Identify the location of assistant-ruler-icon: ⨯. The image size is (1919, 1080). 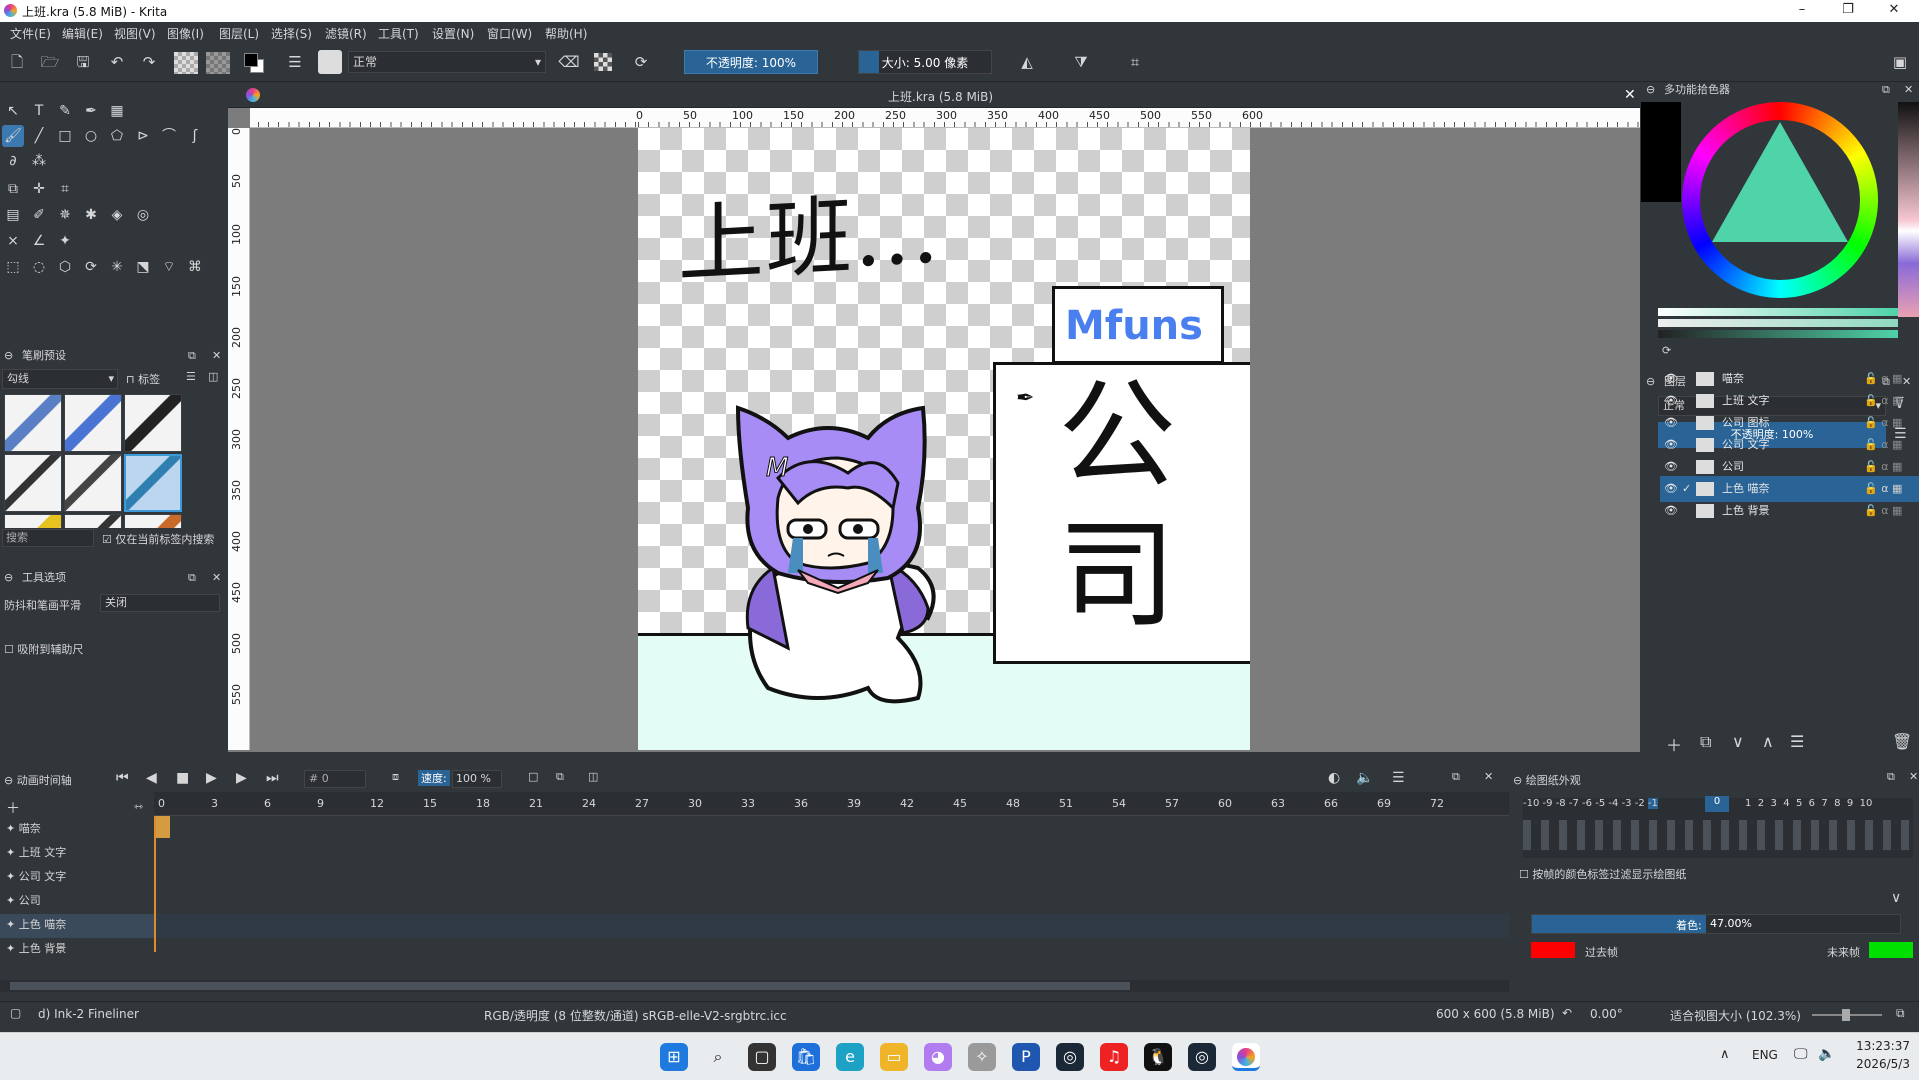
(13, 241).